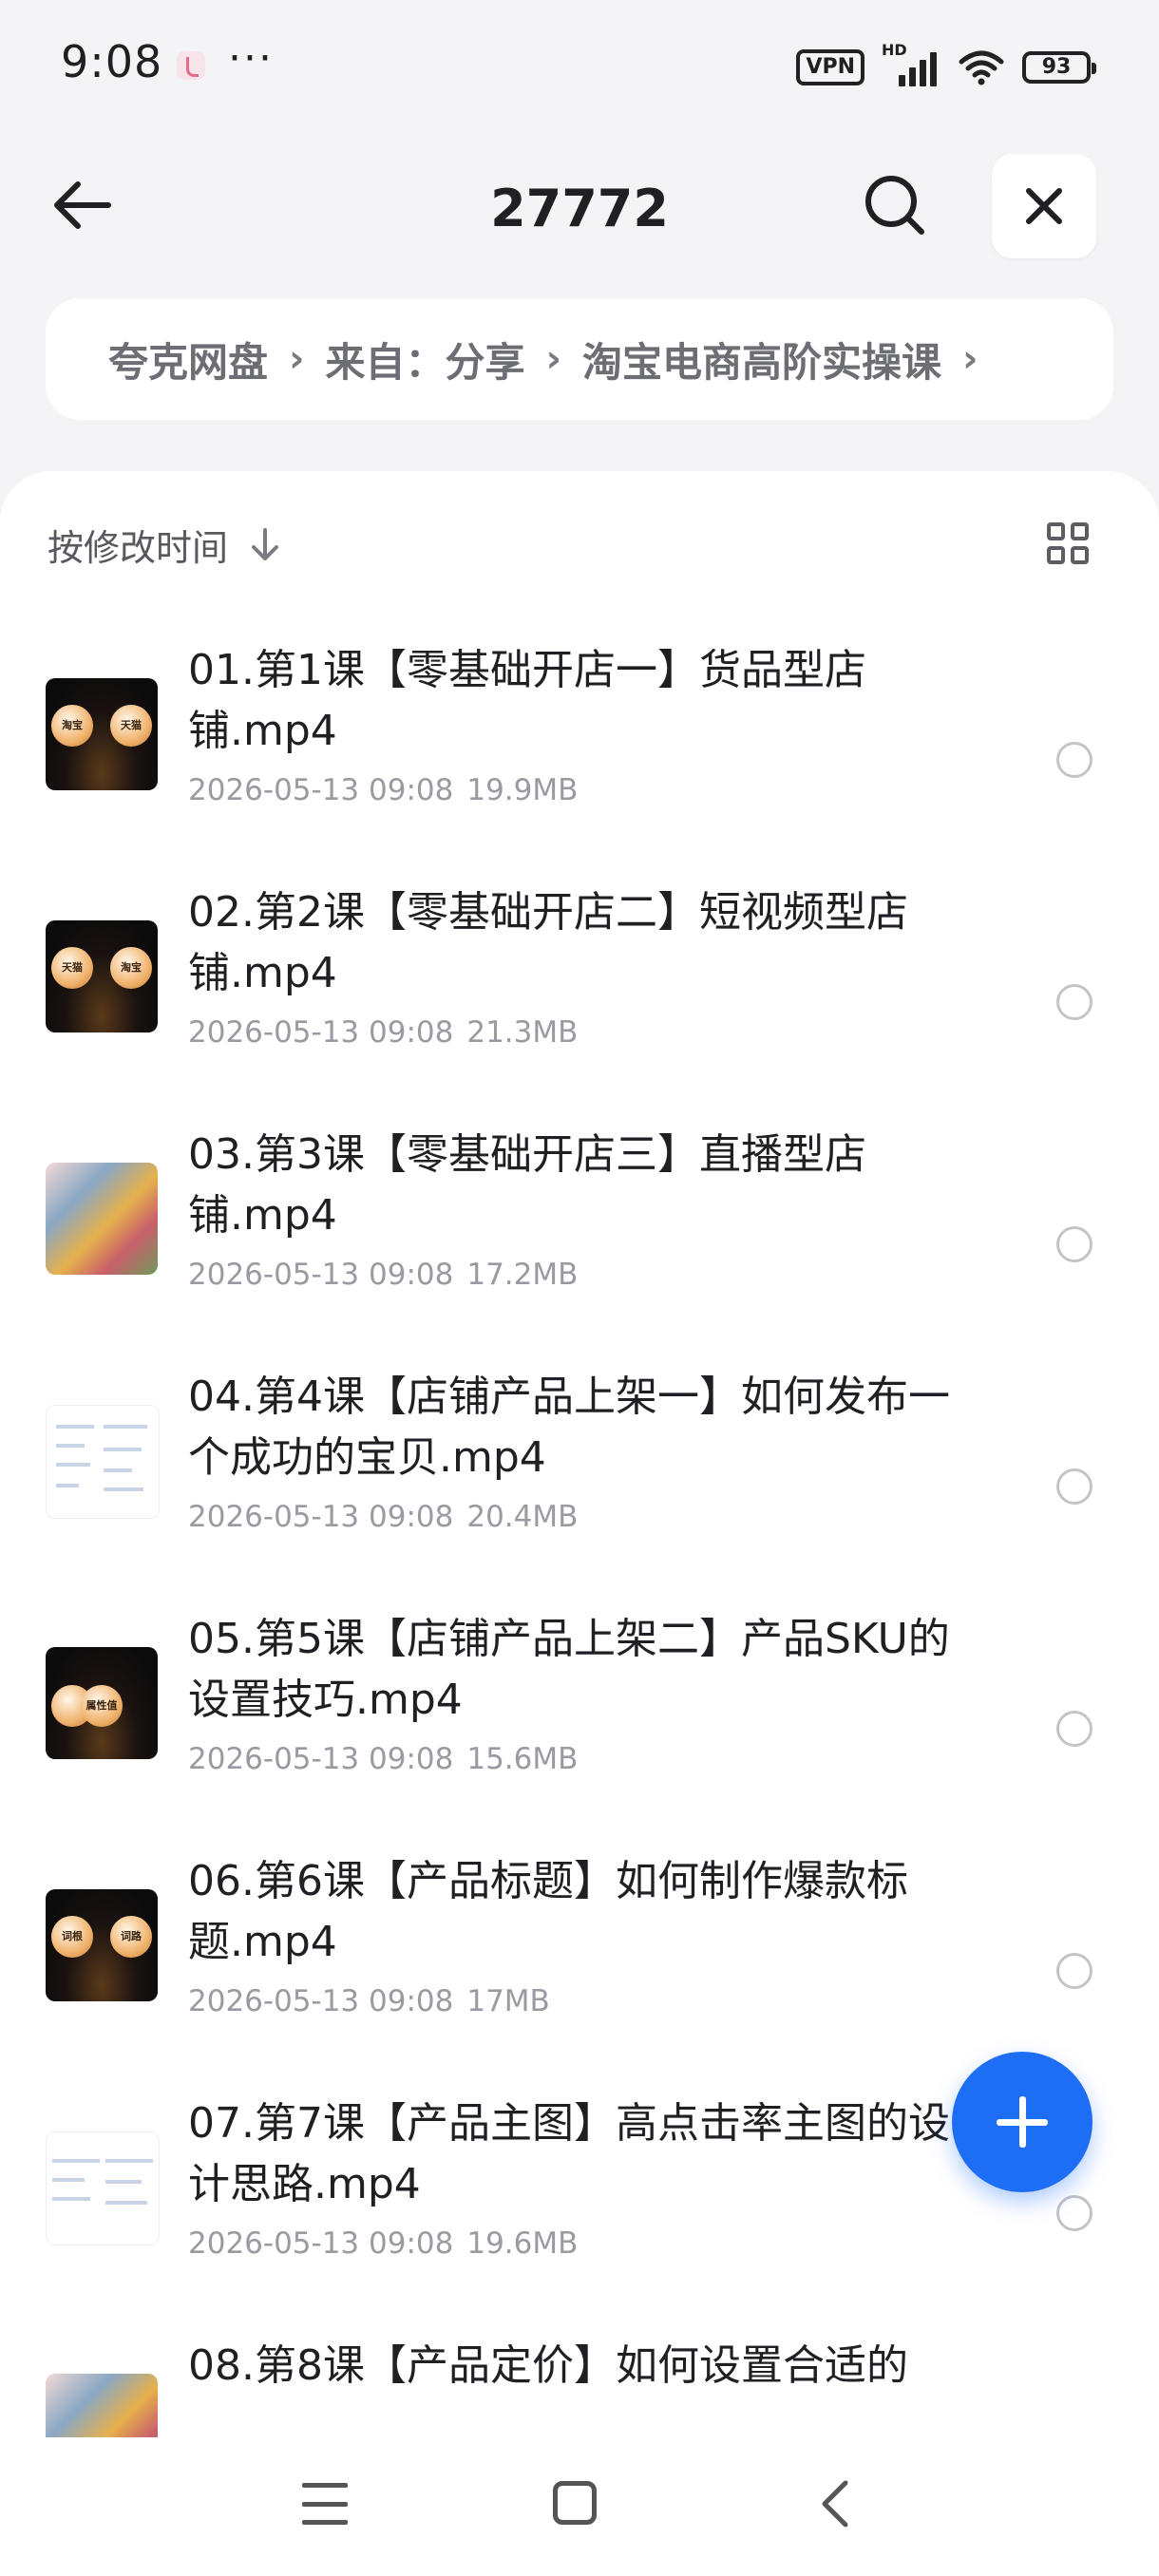 The height and width of the screenshot is (2576, 1159). What do you see at coordinates (1022, 2122) in the screenshot?
I see `add-button` at bounding box center [1022, 2122].